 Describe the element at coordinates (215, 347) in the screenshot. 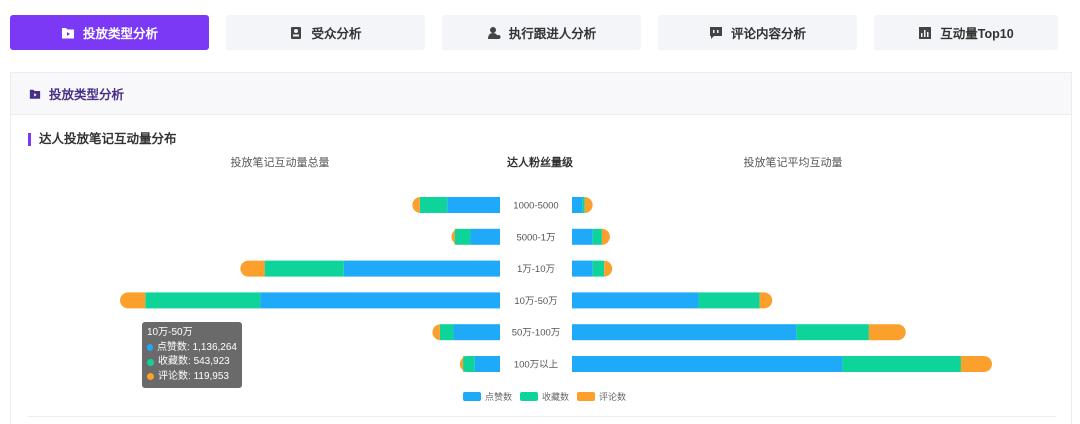

I see `tooltip-value: 1,136,264` at that location.